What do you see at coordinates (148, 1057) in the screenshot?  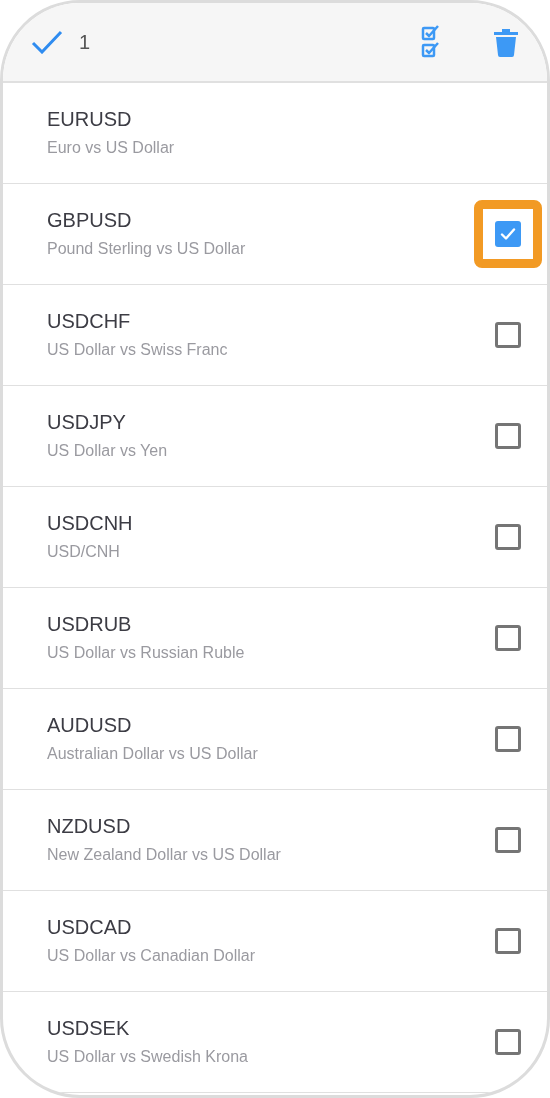 I see `symbol-description: US Dollar vs Swedish Krona` at bounding box center [148, 1057].